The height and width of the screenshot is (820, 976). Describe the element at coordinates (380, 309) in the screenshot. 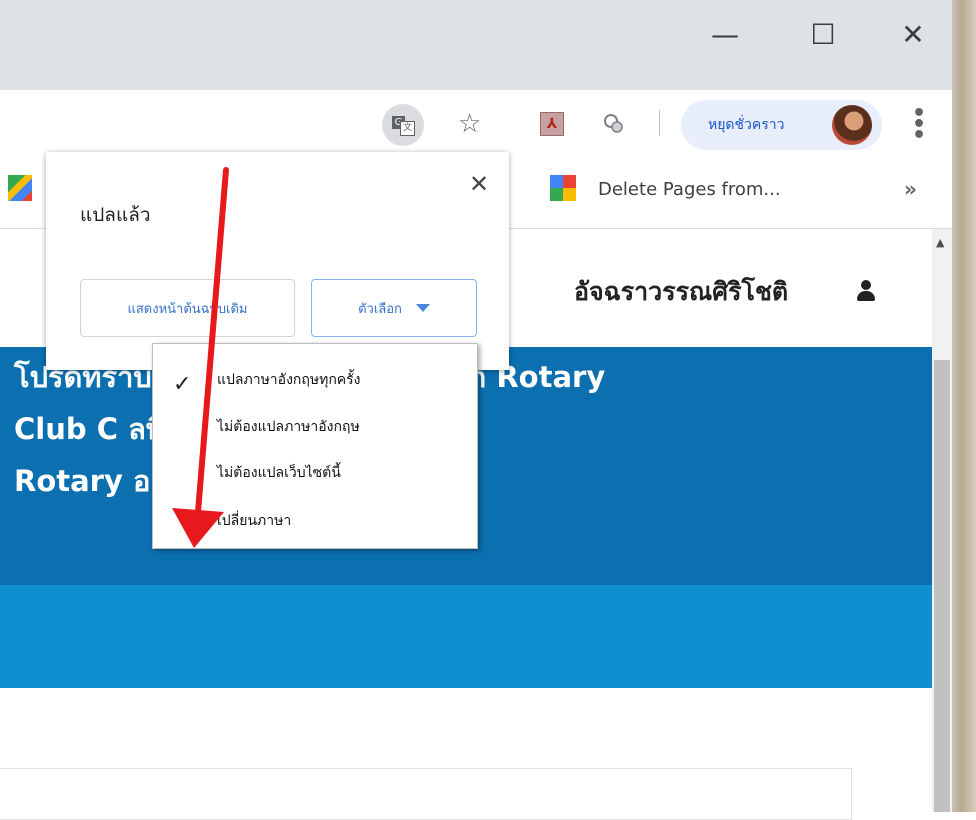

I see `options-label: ตัวเลือก` at that location.